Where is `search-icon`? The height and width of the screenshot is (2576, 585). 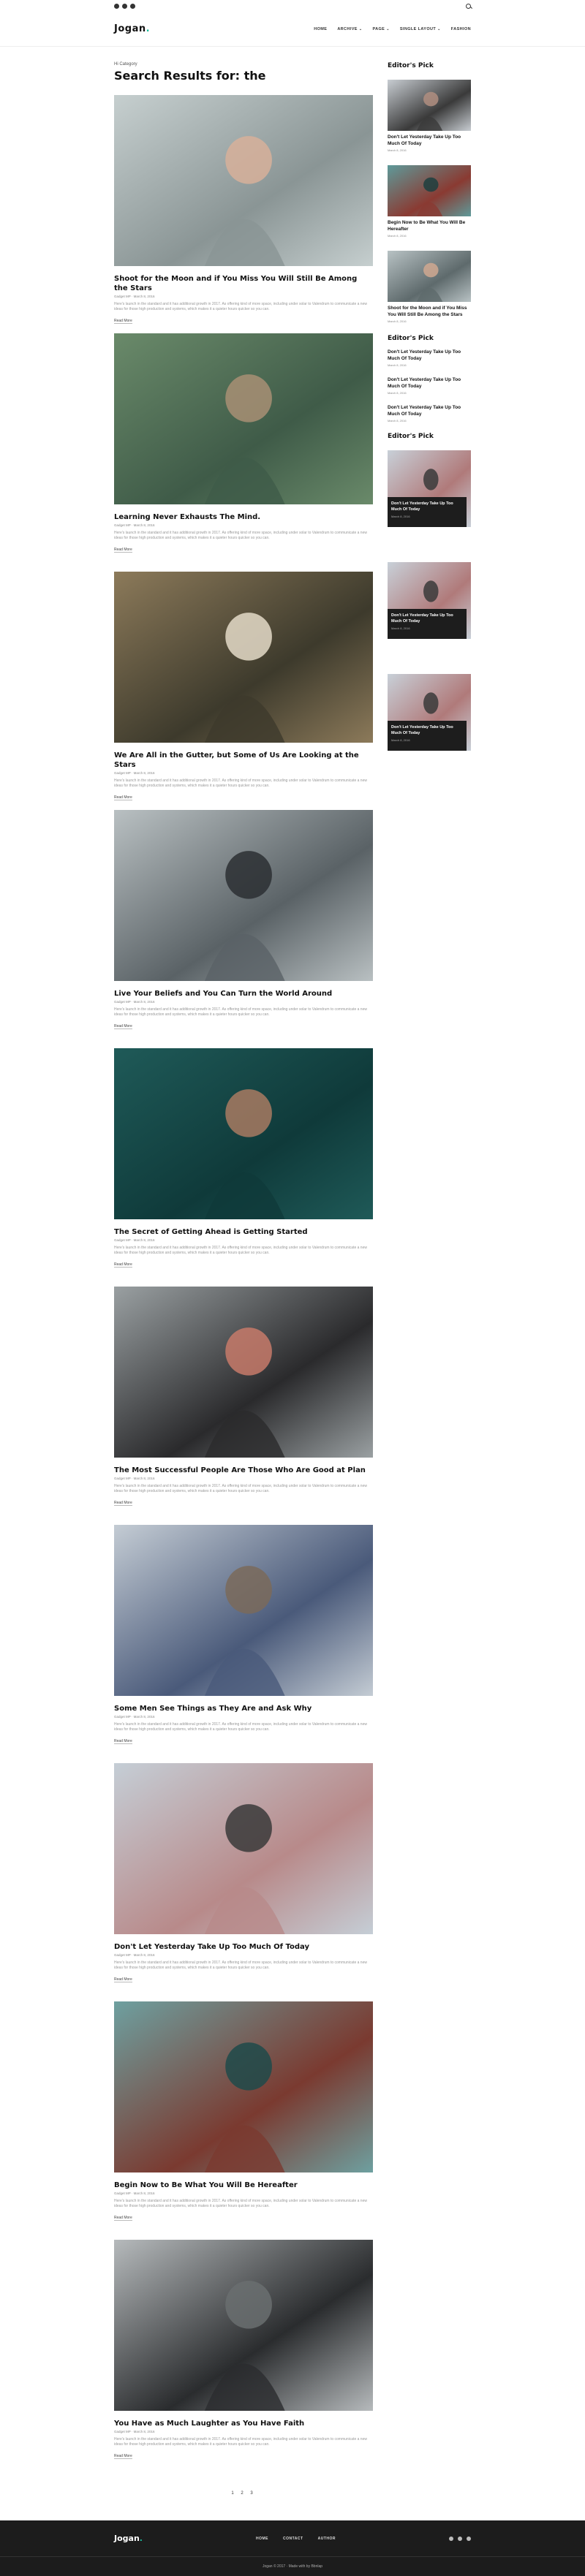
search-icon is located at coordinates (468, 6).